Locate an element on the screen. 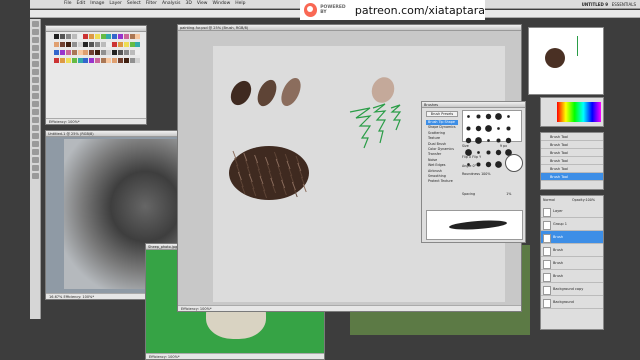 The height and width of the screenshot is (360, 640). color-panel is located at coordinates (572, 112).